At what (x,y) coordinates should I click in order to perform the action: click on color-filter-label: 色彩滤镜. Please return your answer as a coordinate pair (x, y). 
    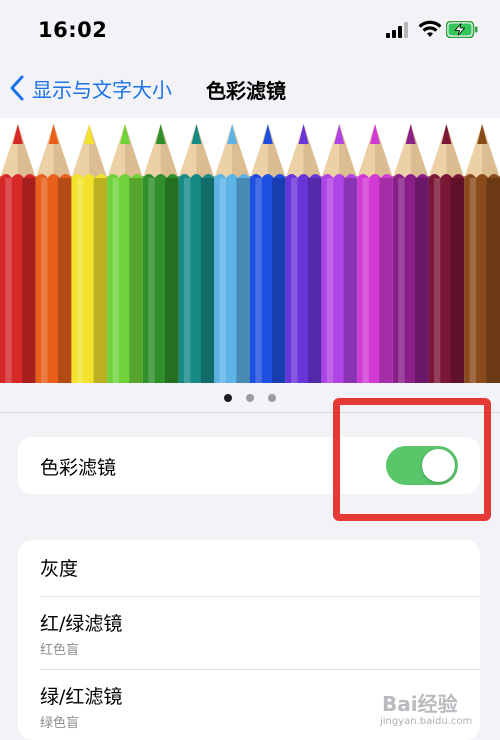
    Looking at the image, I should click on (78, 468).